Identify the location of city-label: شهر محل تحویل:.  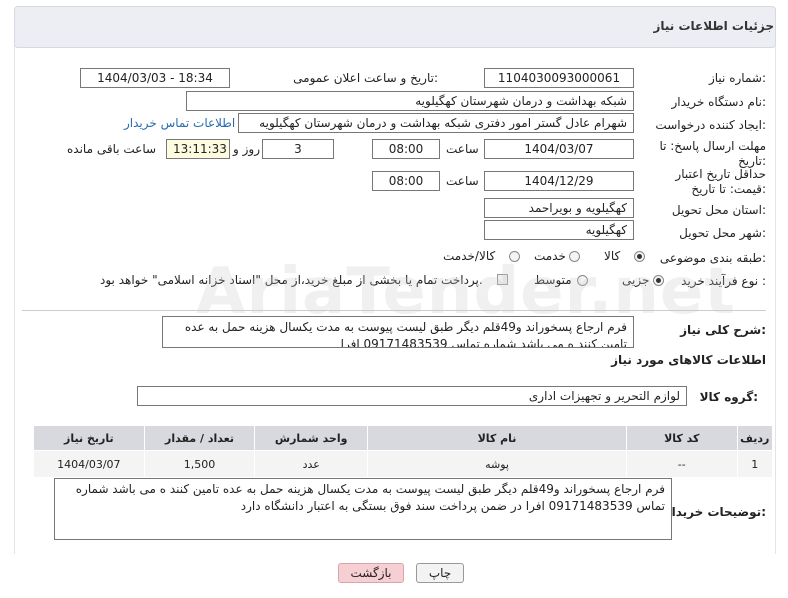
(722, 233).